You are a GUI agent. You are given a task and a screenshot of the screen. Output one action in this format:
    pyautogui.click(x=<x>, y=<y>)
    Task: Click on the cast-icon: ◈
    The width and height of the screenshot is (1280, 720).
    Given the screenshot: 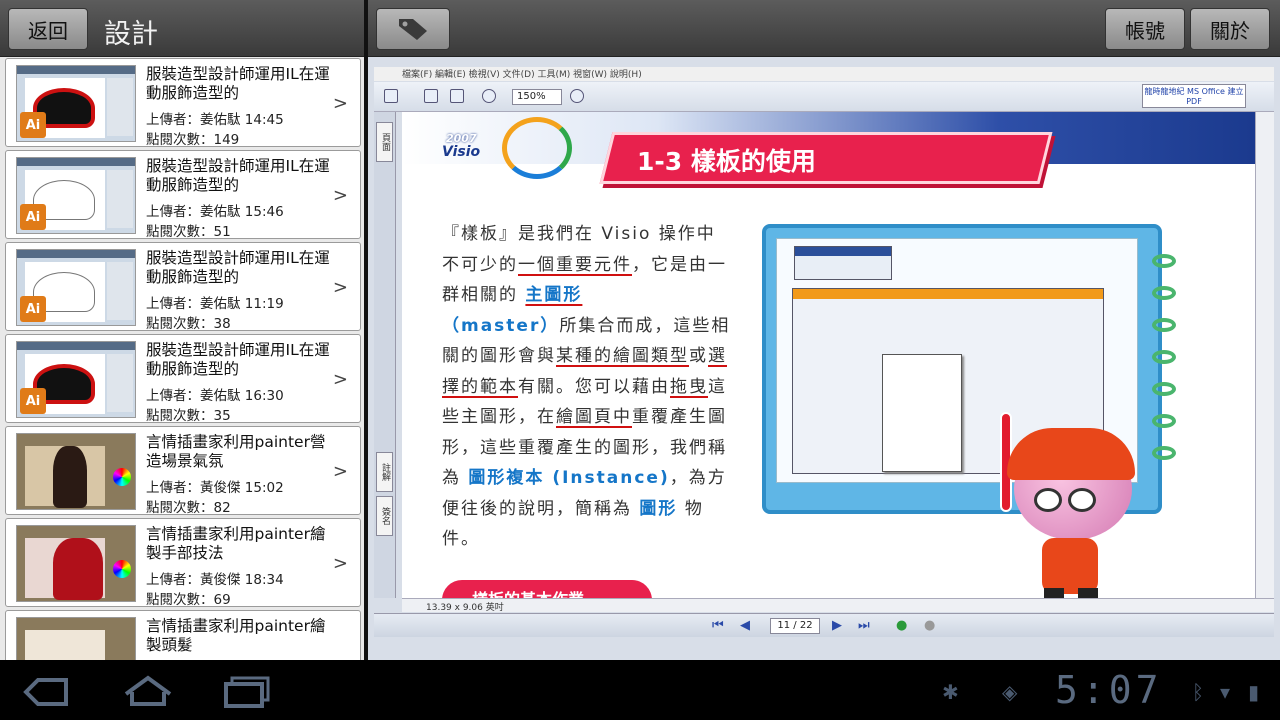 What is the action you would take?
    pyautogui.click(x=1010, y=692)
    